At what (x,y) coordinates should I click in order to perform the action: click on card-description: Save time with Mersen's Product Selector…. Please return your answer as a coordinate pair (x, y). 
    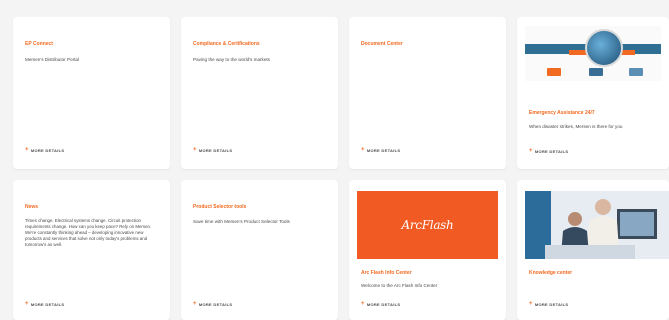
    Looking at the image, I should click on (241, 221).